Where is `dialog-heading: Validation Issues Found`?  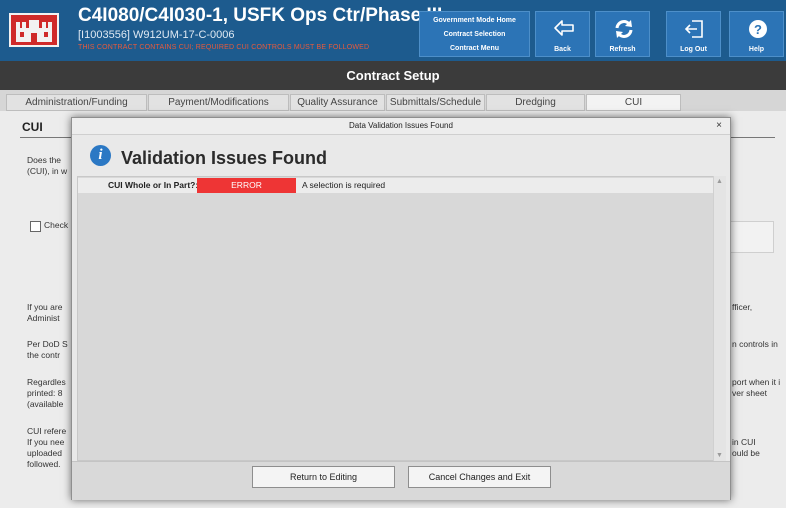
dialog-heading: Validation Issues Found is located at coordinates (224, 158).